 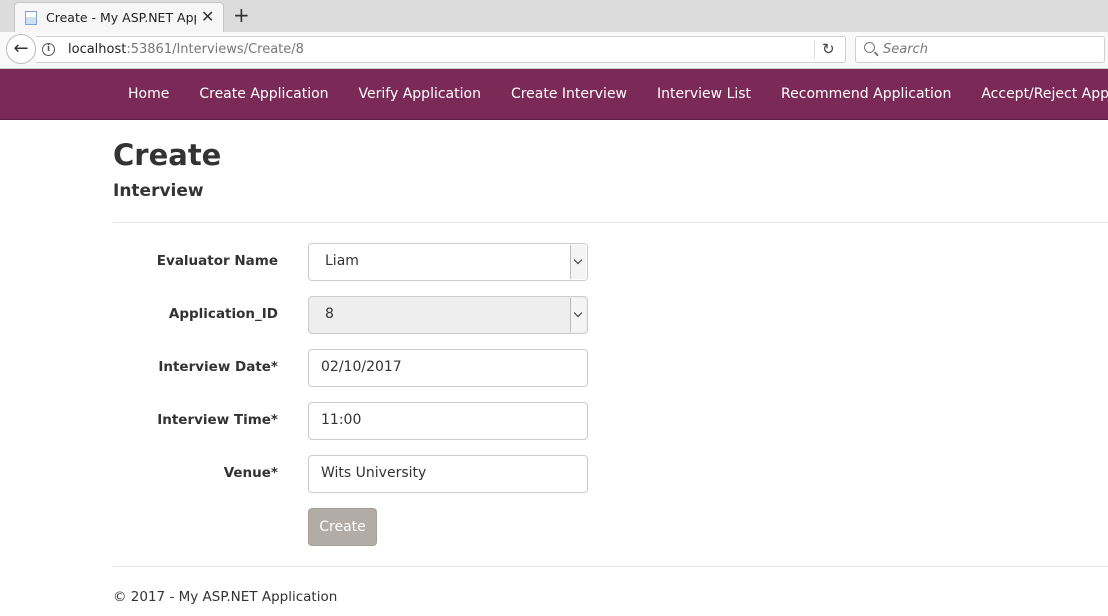 I want to click on address-bar: i localhost:53861/Interviews/Create/8 ↻, so click(x=441, y=49).